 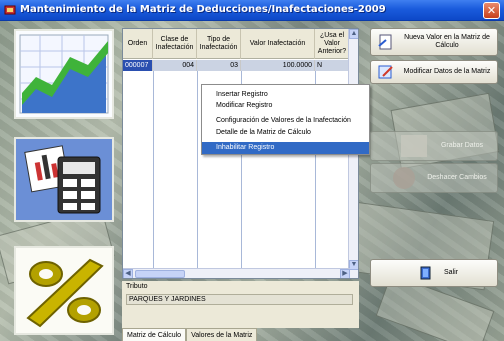 What do you see at coordinates (385, 42) in the screenshot?
I see `new-document-icon` at bounding box center [385, 42].